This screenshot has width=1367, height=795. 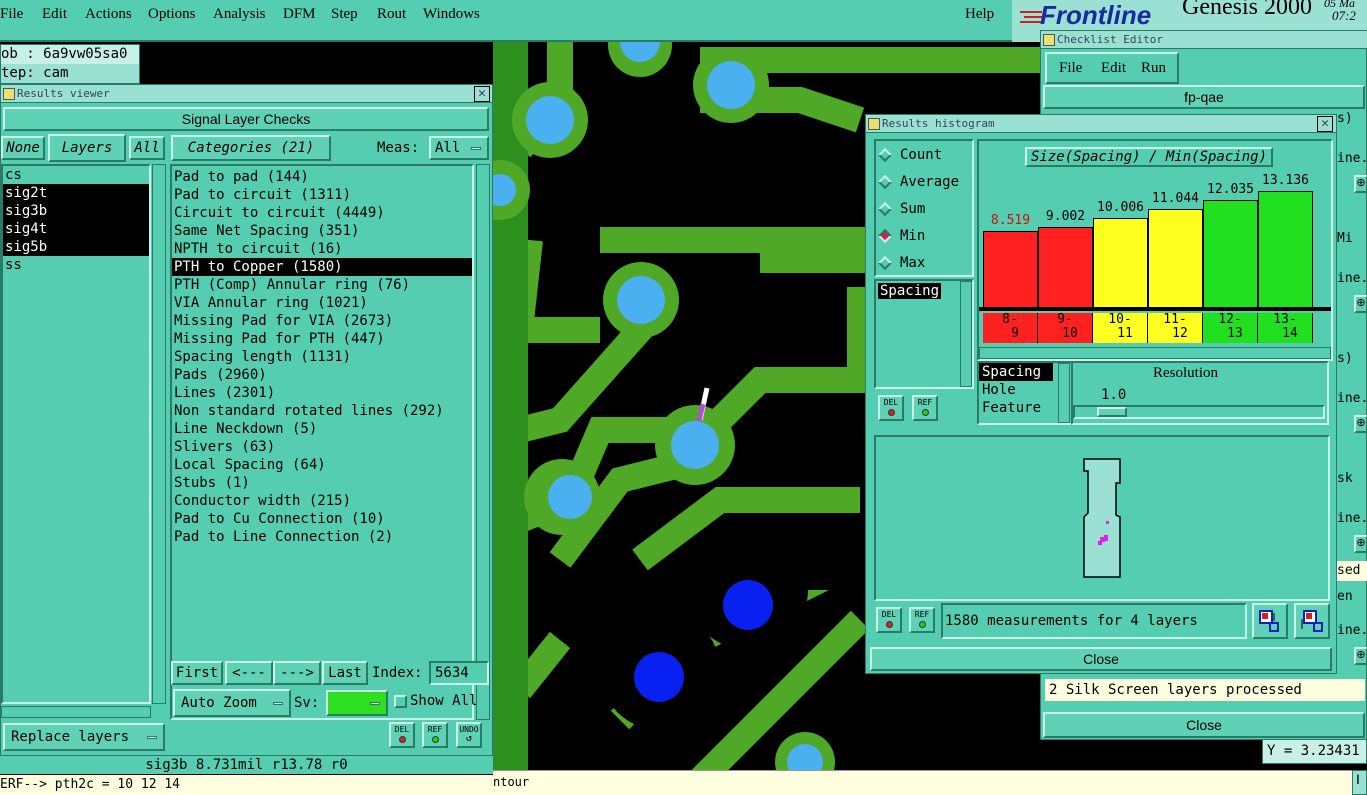 I want to click on layer-list-hscrollbar, so click(x=76, y=712).